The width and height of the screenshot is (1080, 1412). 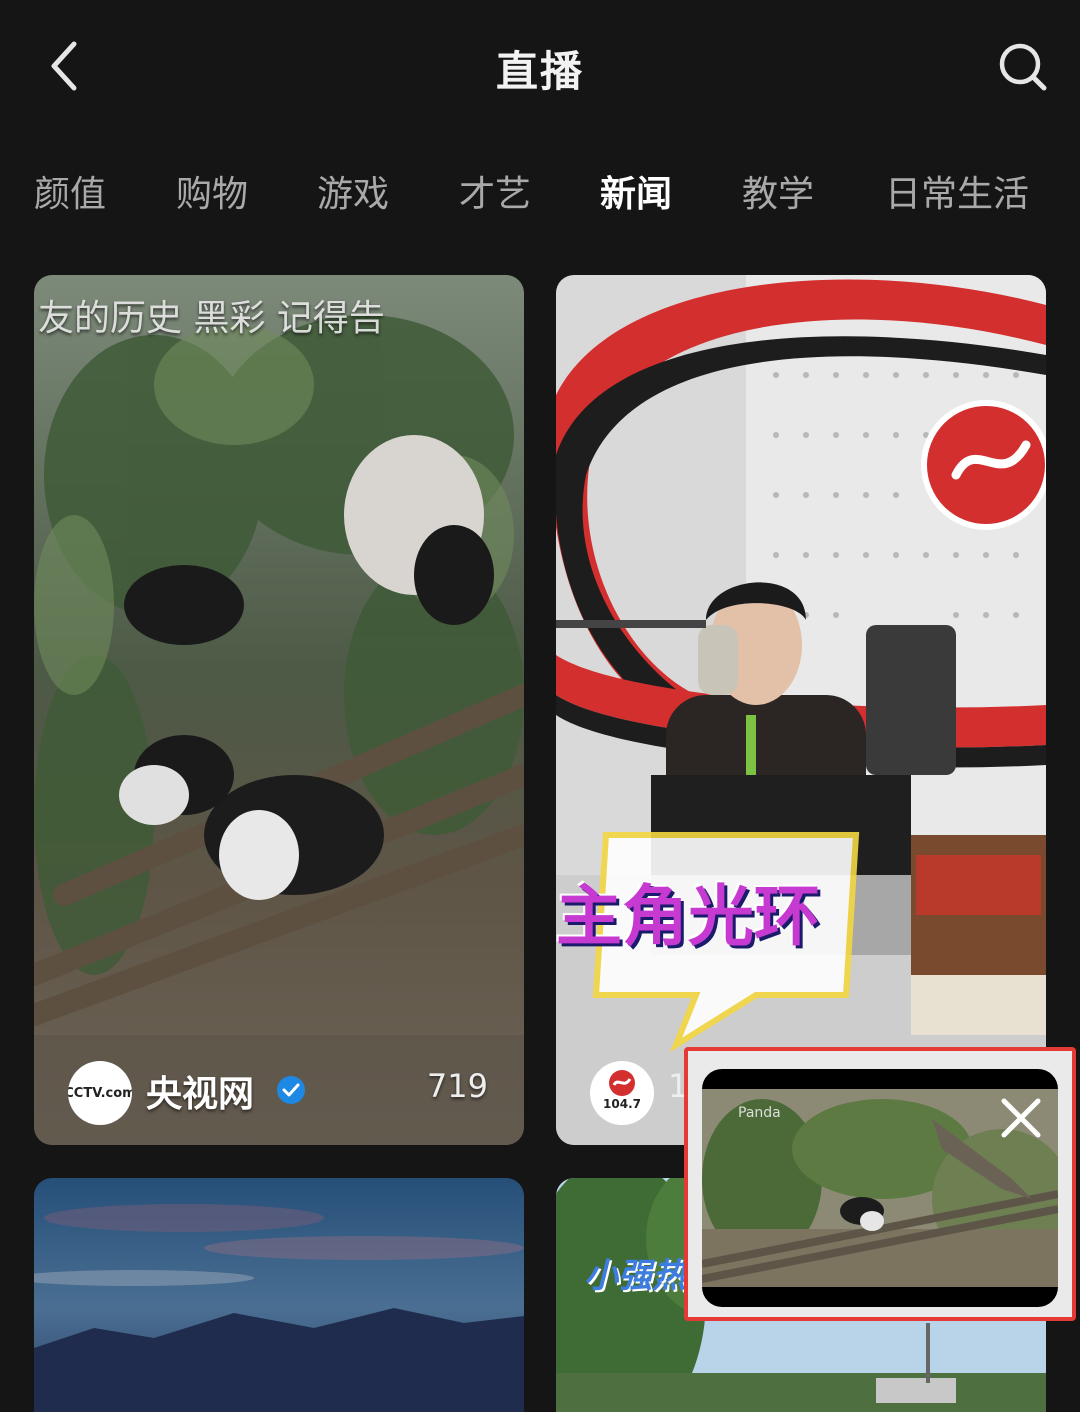 What do you see at coordinates (688, 916) in the screenshot?
I see `banner-text: 主角光环` at bounding box center [688, 916].